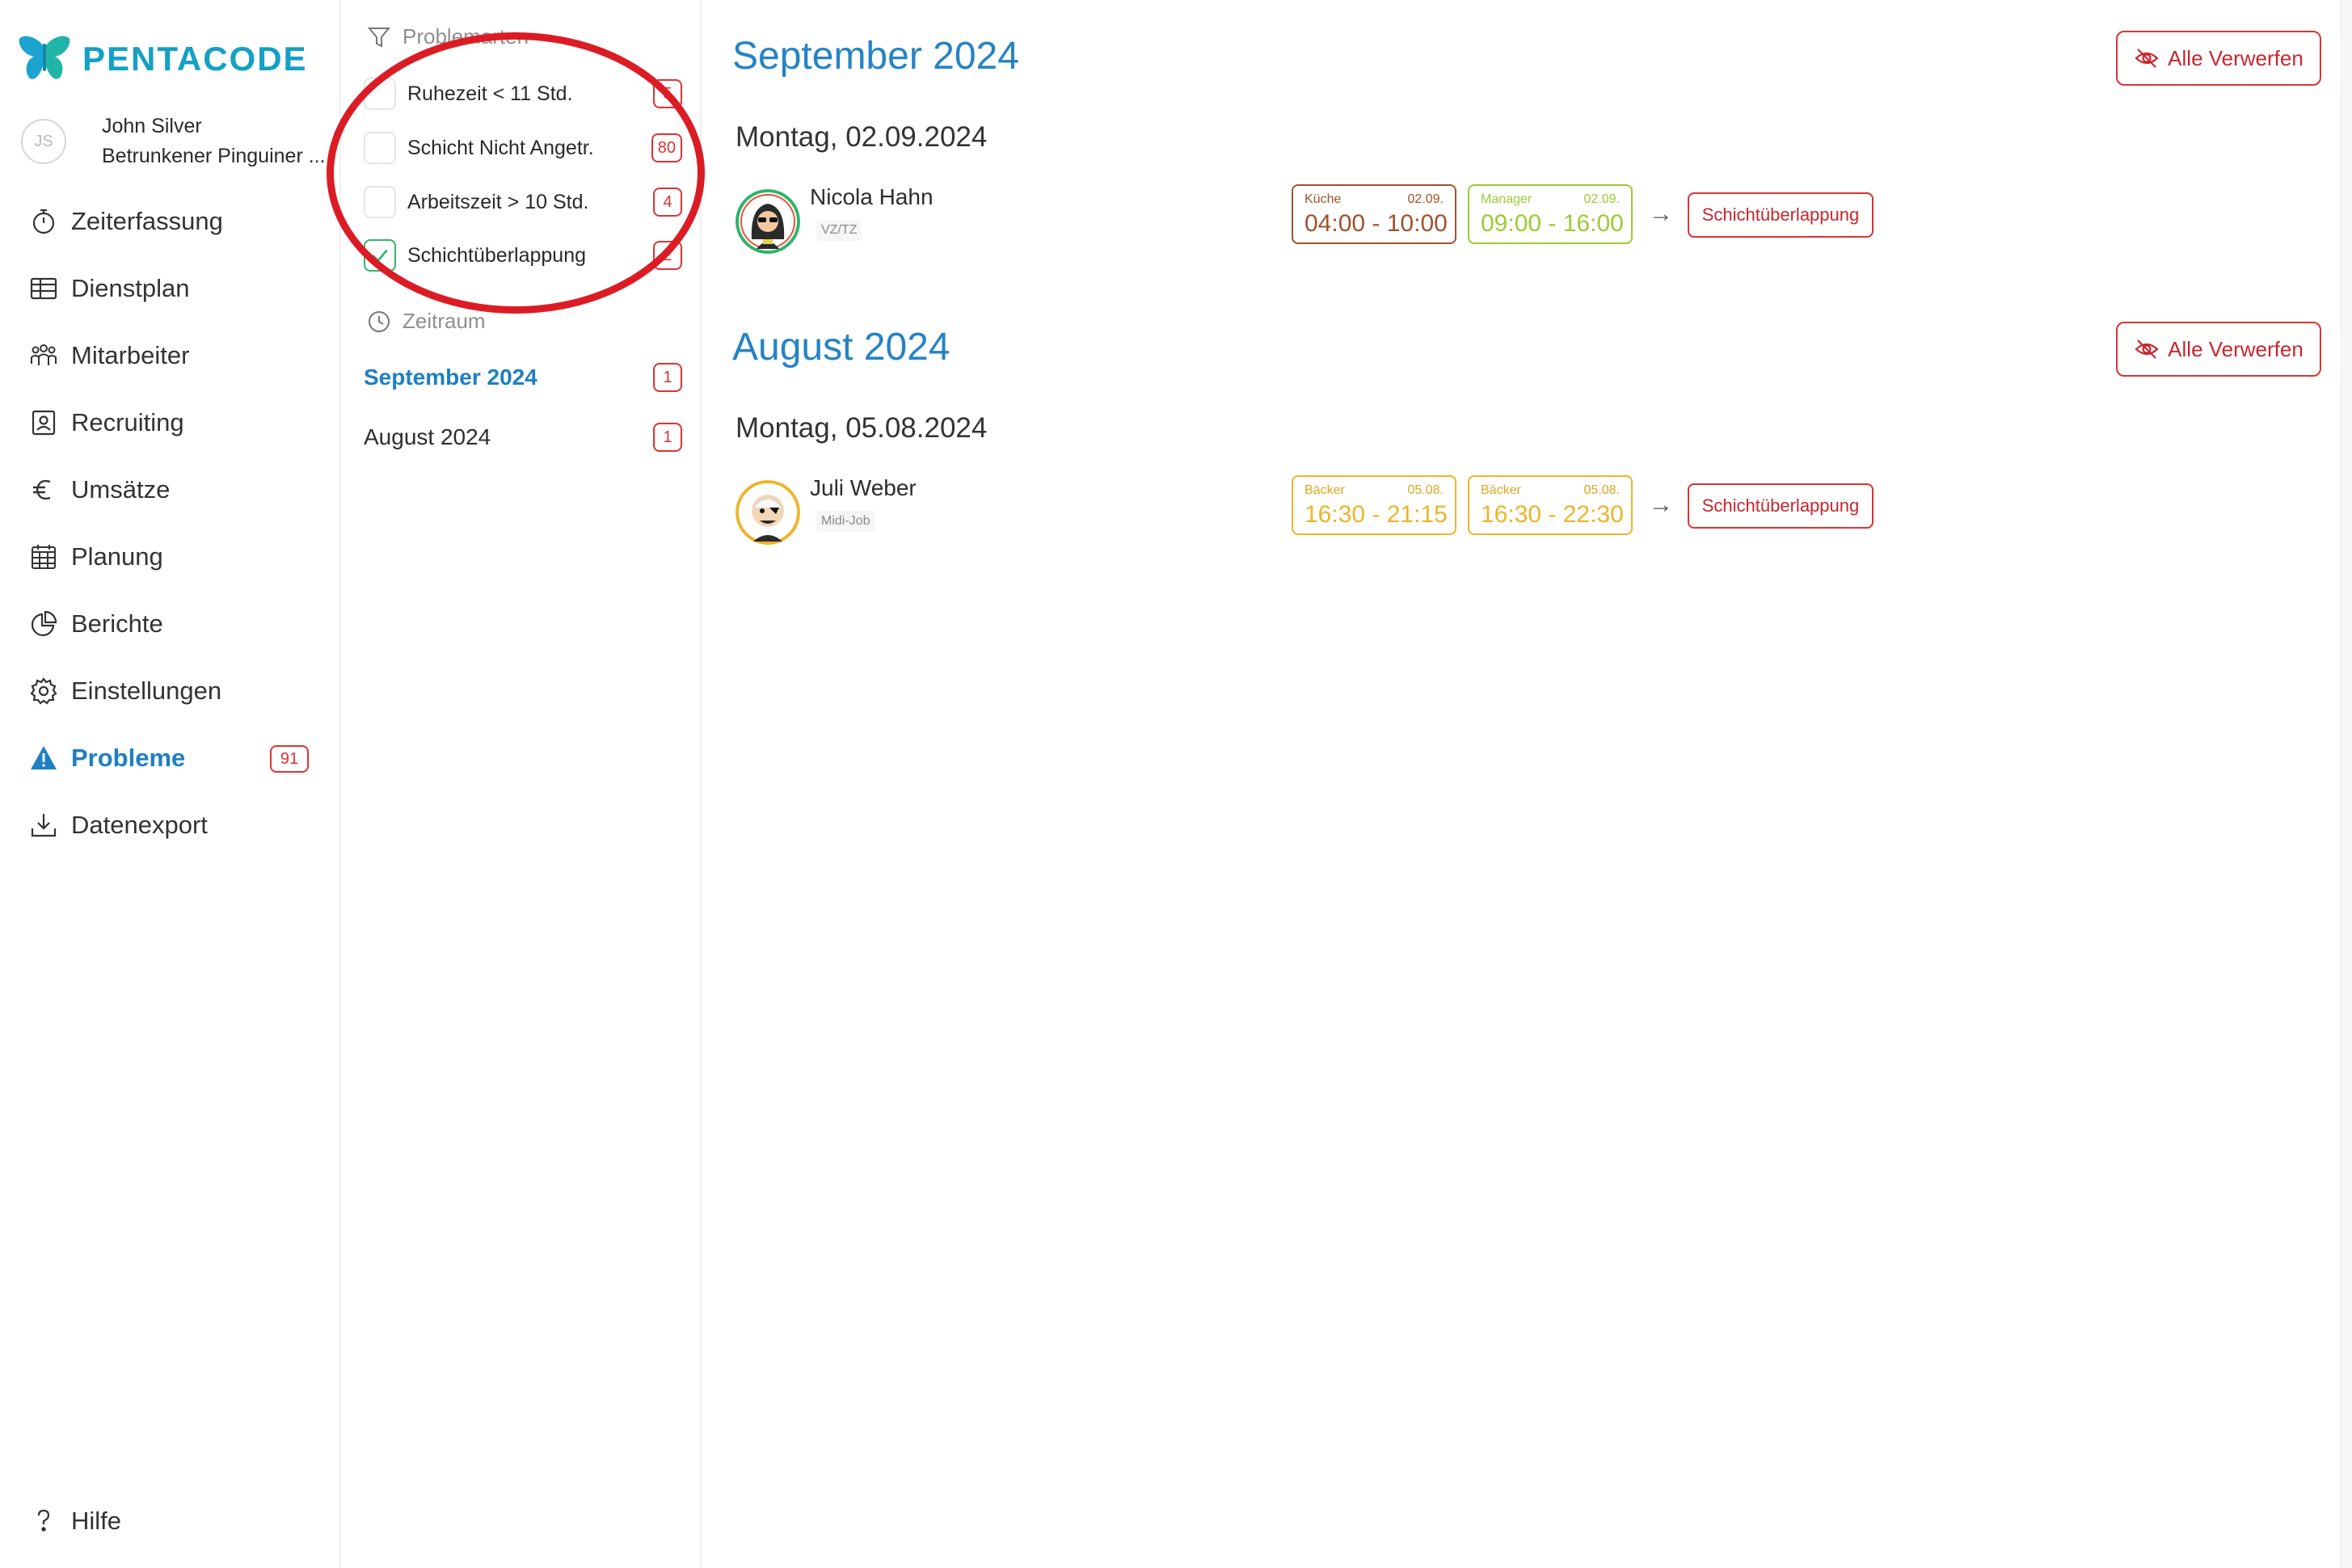 This screenshot has width=2352, height=1568. I want to click on filter-ruhezeit: Ruhezeit < 11 Std. 5, so click(523, 93).